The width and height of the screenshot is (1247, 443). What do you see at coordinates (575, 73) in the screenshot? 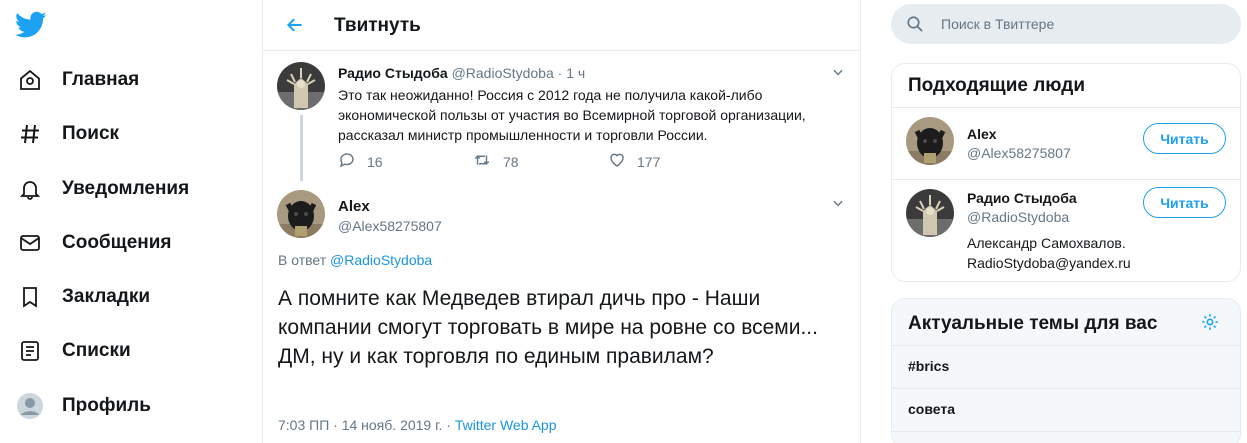
I see `tweet-time: 1 ч` at bounding box center [575, 73].